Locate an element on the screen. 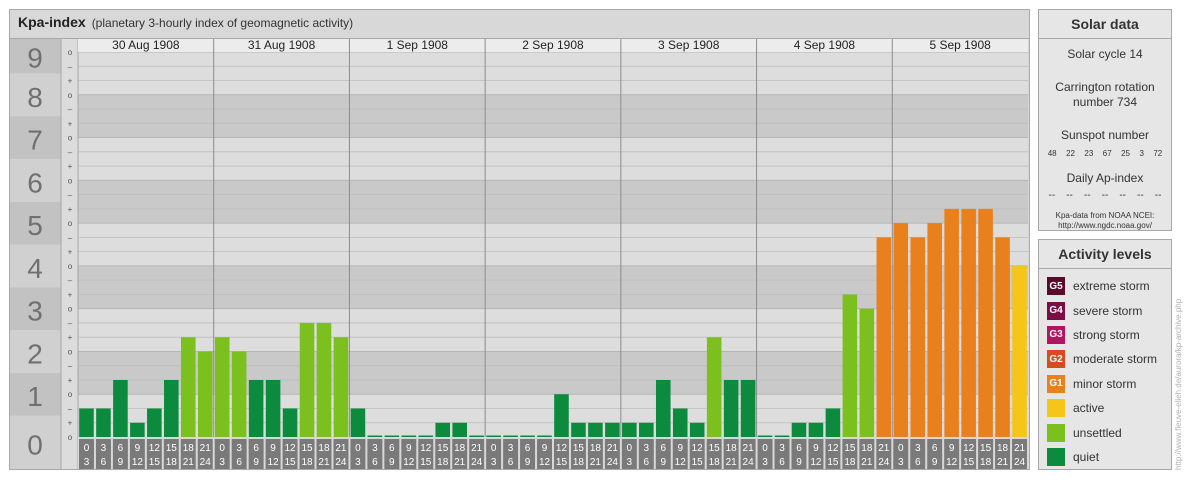  level-label: quiet is located at coordinates (1086, 456).